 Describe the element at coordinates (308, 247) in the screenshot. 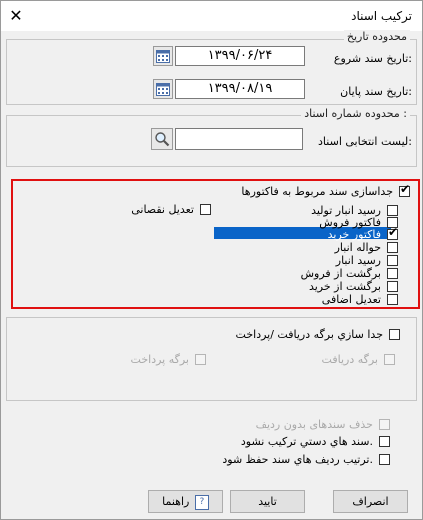

I see `invoice-type-item: حواله انبار` at that location.